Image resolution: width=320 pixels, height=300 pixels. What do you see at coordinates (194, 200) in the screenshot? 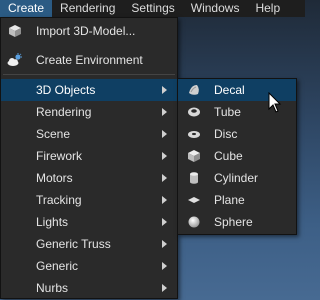
I see `plane-icon` at bounding box center [194, 200].